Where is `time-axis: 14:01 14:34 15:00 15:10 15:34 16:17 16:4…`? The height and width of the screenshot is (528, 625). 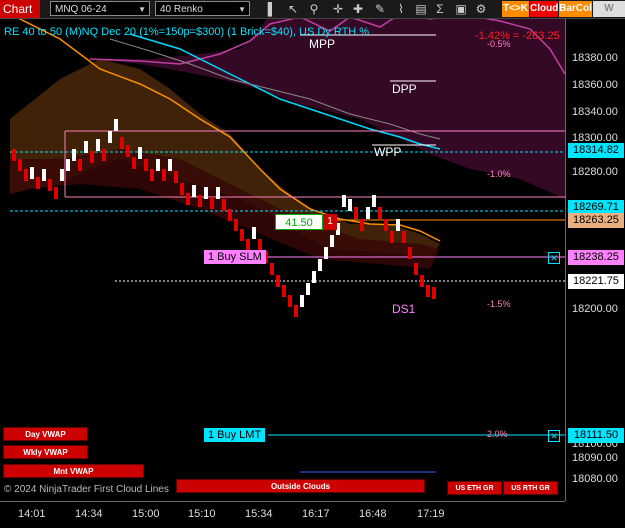
time-axis: 14:01 14:34 15:00 15:10 15:34 16:17 16:4… is located at coordinates (282, 514).